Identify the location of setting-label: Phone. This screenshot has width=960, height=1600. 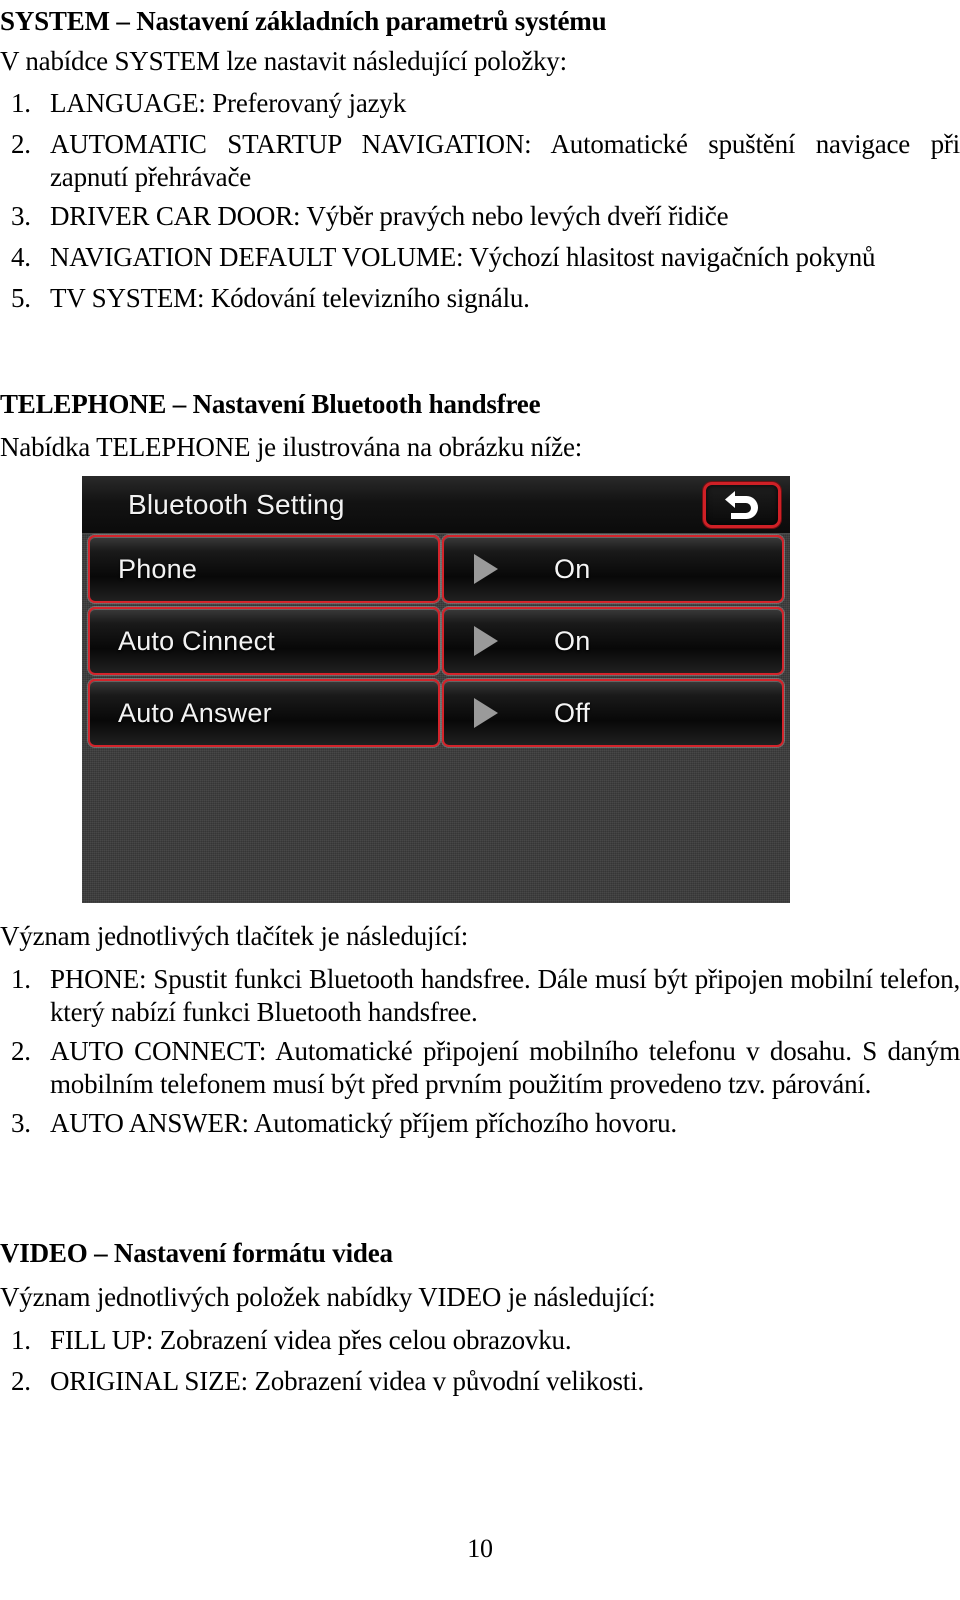
(158, 568).